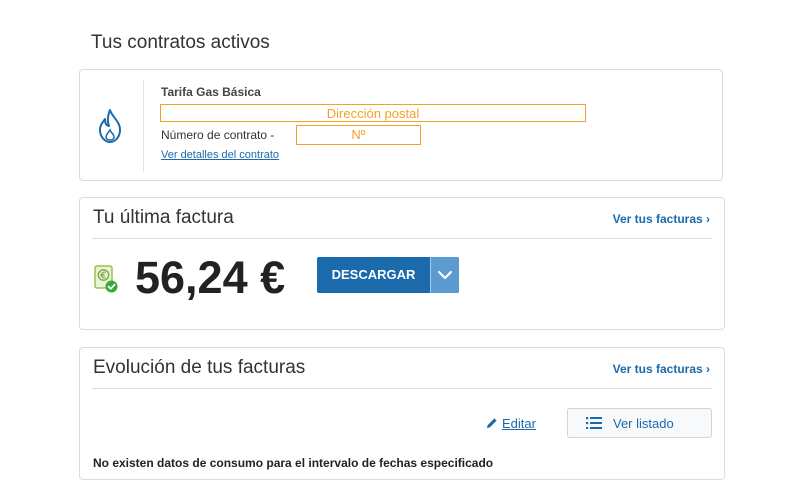  I want to click on vertical-divider, so click(143, 126).